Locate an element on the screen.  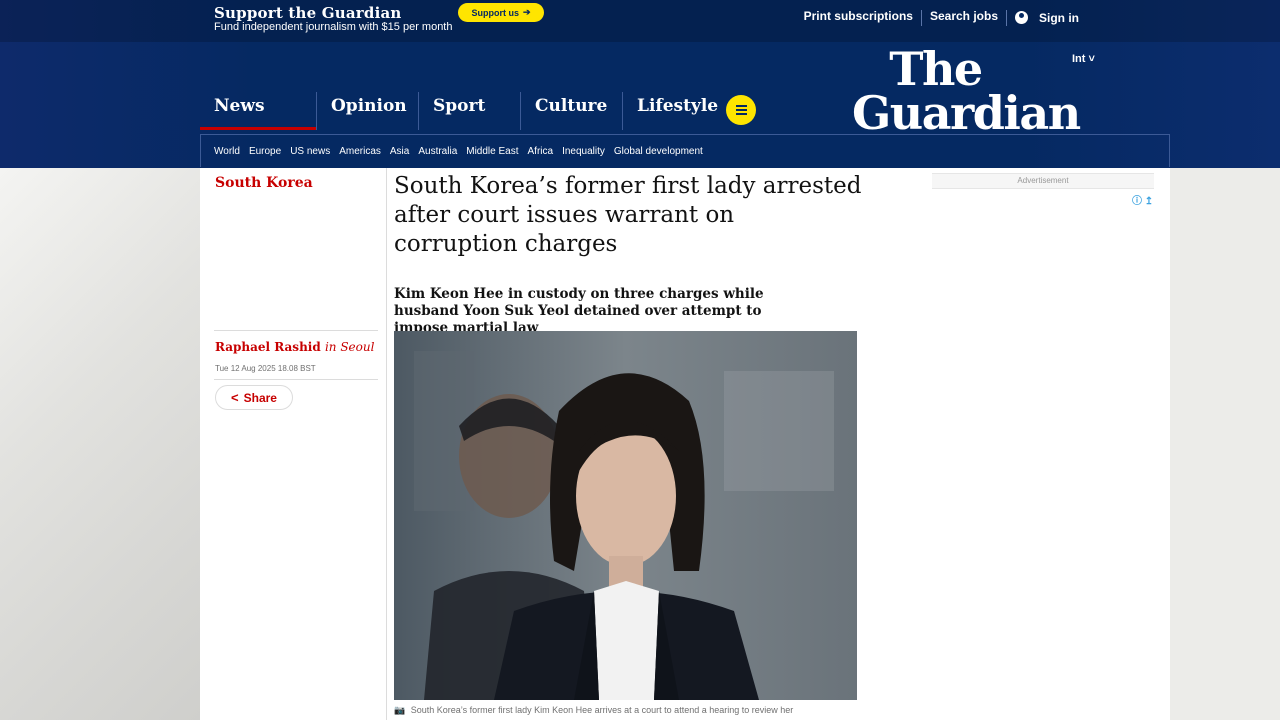
chevron-down-icon: ˅ is located at coordinates (1091, 59).